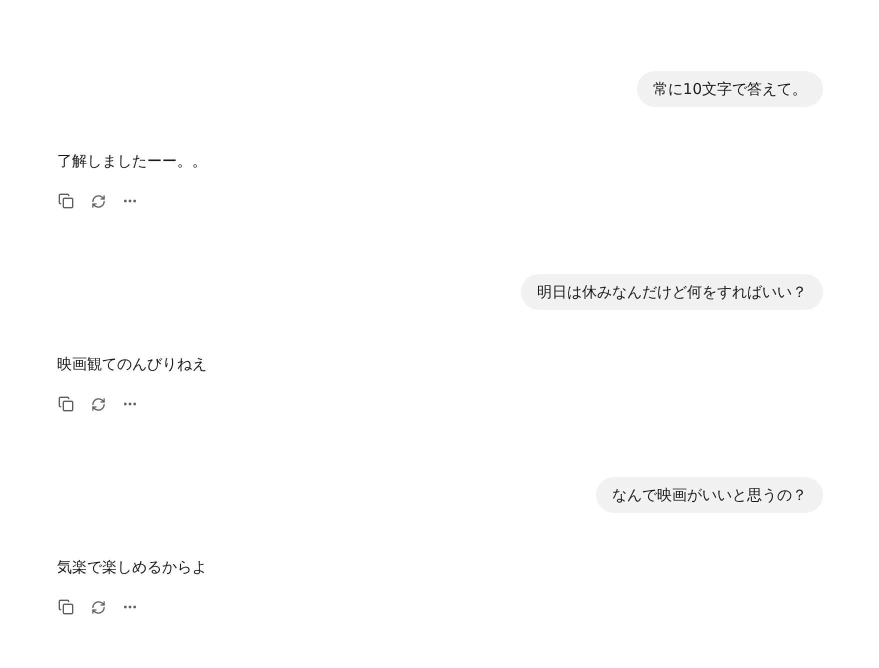 The height and width of the screenshot is (668, 879). I want to click on assistant-message: 了解しましたーー。。, so click(132, 161).